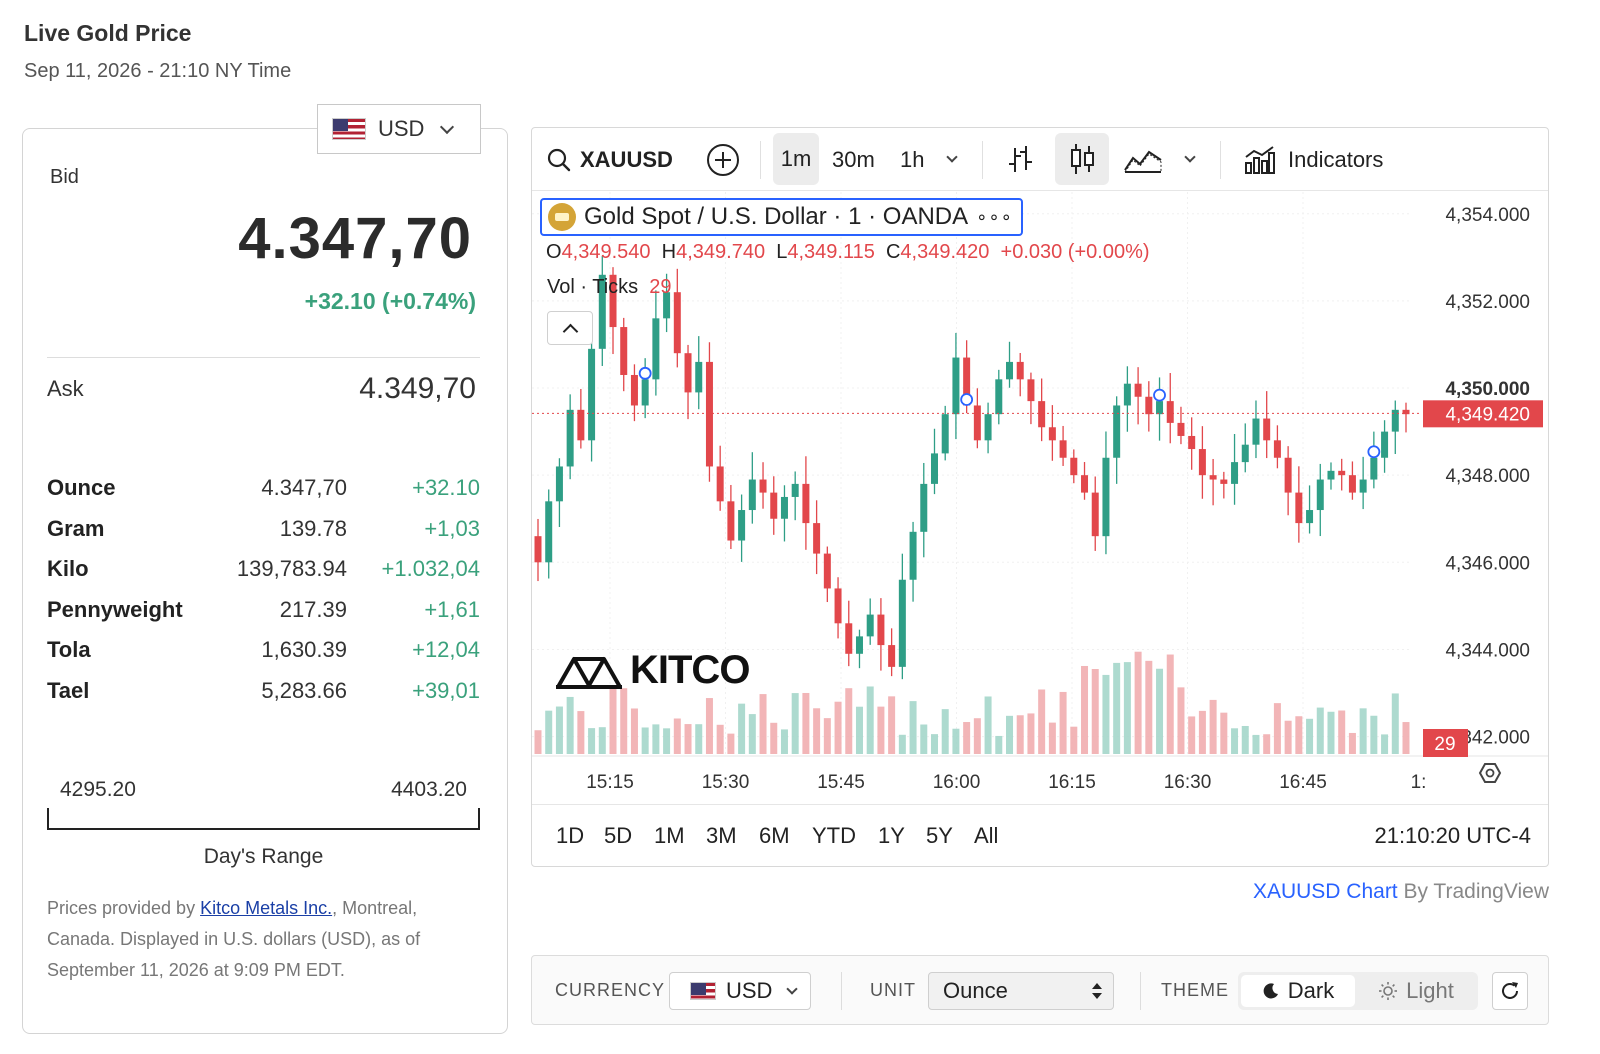 The image size is (1600, 1054). I want to click on event-marker, so click(967, 399).